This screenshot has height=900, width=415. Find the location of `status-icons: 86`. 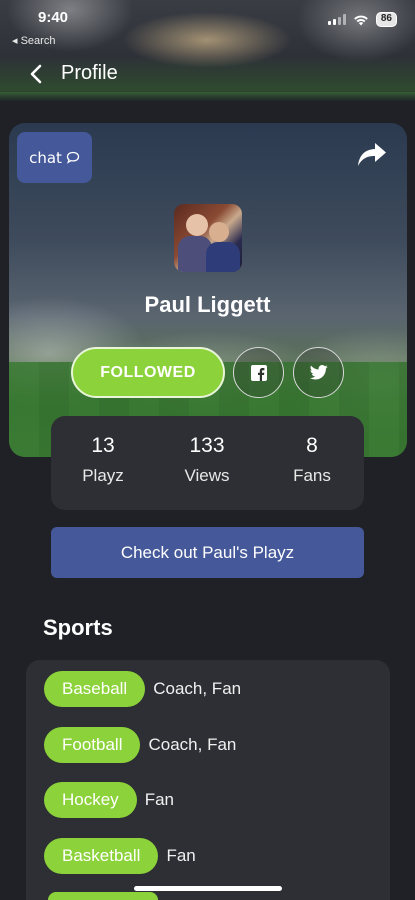

status-icons: 86 is located at coordinates (362, 19).